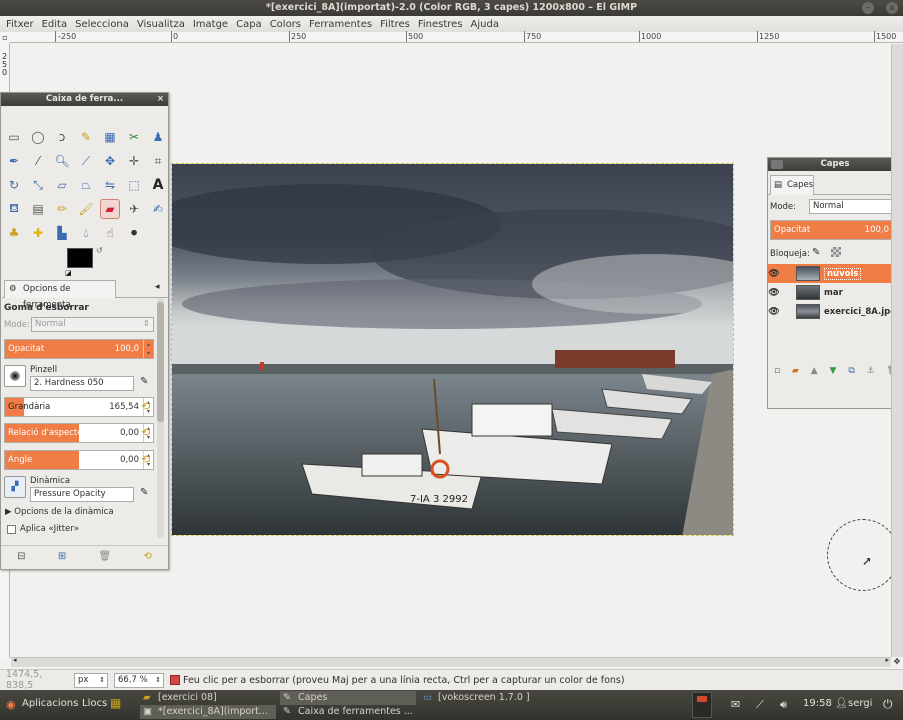 The width and height of the screenshot is (903, 720). Describe the element at coordinates (79, 433) in the screenshot. I see `aspect-slider: Relació d'aspecte 0,00 ▴ ▾` at that location.